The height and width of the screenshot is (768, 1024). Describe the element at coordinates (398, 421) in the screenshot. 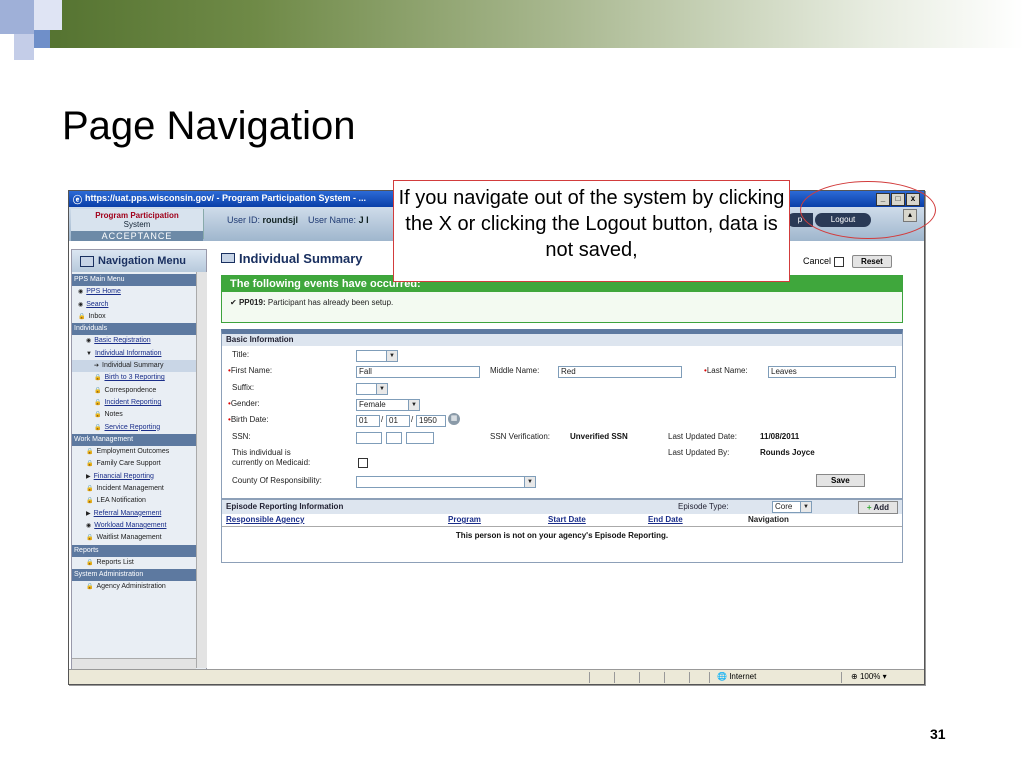

I see `birth-day-field: 01` at that location.